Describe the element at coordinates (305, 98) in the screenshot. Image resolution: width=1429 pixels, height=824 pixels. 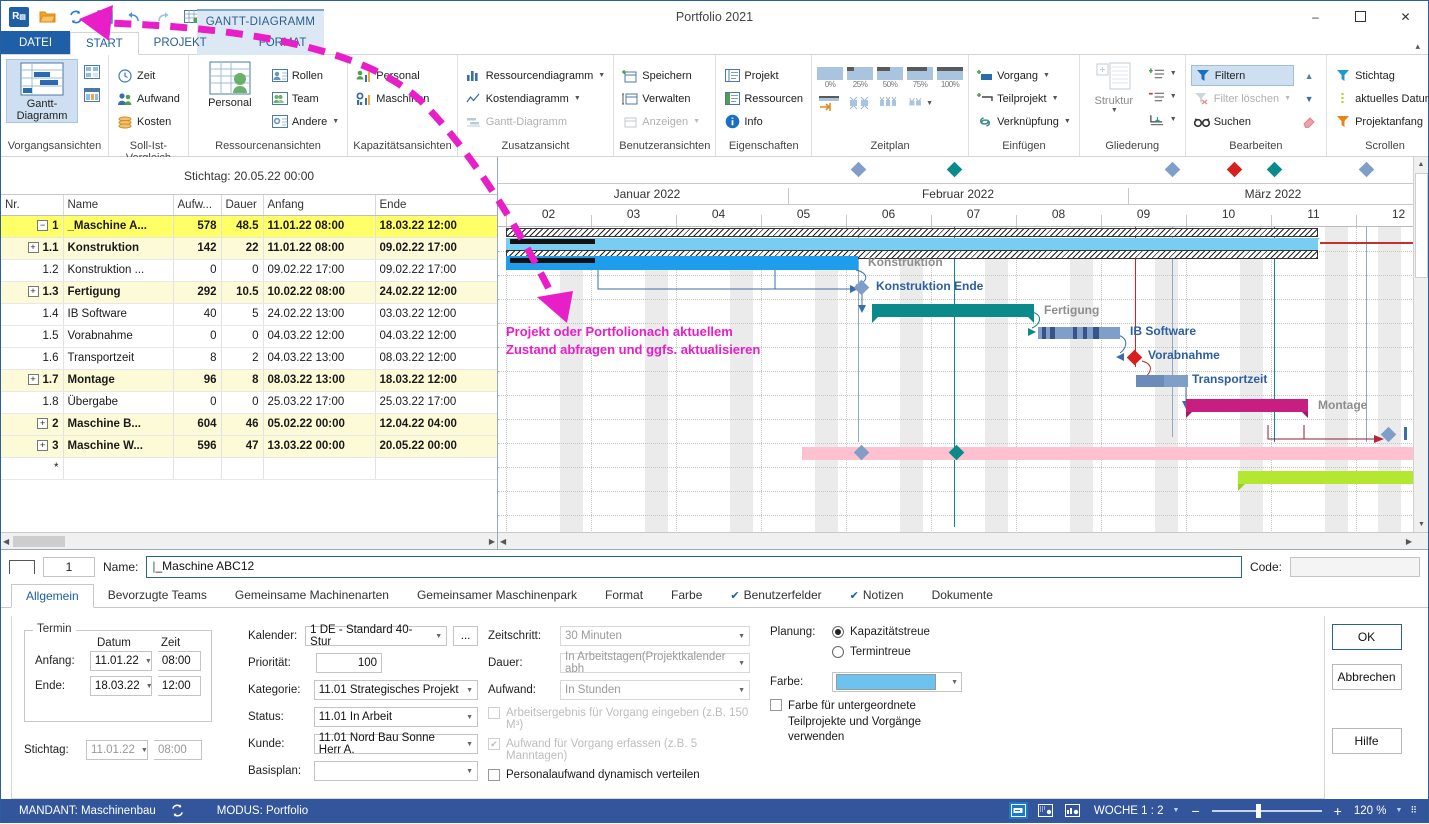
I see `team-button: Team` at that location.